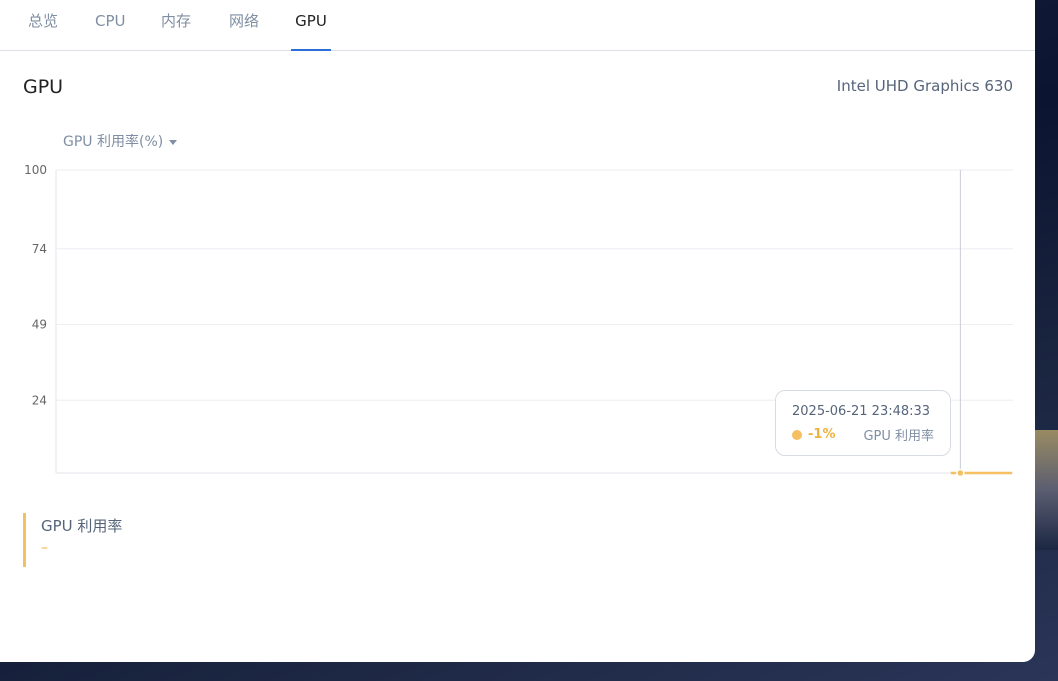 The height and width of the screenshot is (681, 1058). What do you see at coordinates (39, 249) in the screenshot?
I see `y-tick-label: 74` at bounding box center [39, 249].